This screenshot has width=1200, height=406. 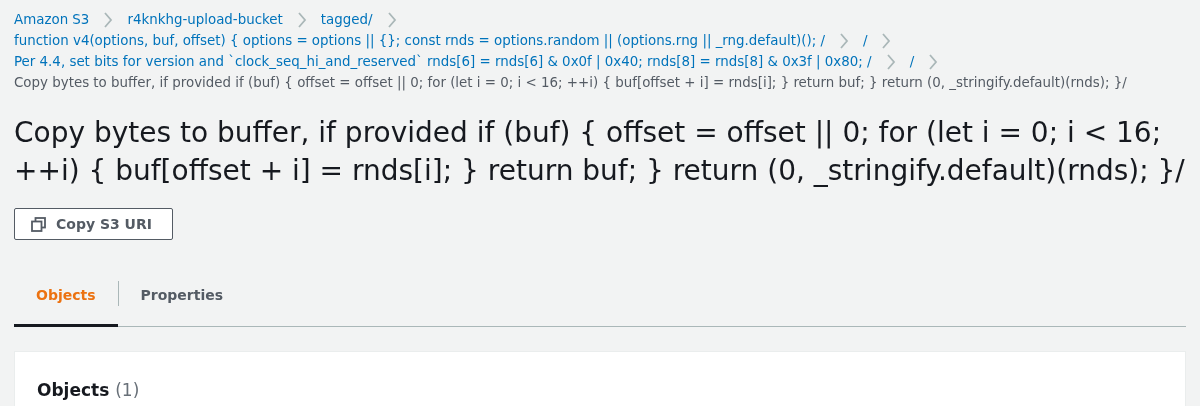 I want to click on breadcrumb-link: Per 4.4, set bits for version and `clock_seq_hi_and_reserved` rnds[6] = rnds[6] & 0x0f | 0x40; rnds[8] = rnds[8] & 0x3f | 0x80; /, so click(x=443, y=61).